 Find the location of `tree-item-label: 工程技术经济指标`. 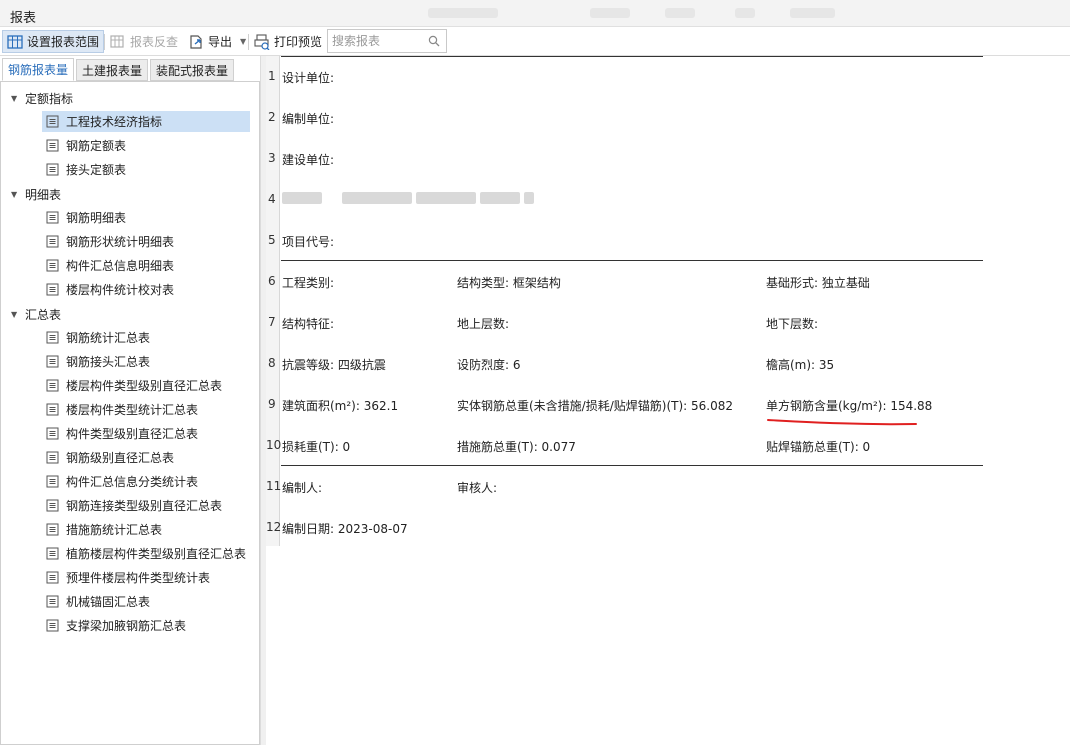

tree-item-label: 工程技术经济指标 is located at coordinates (114, 122).